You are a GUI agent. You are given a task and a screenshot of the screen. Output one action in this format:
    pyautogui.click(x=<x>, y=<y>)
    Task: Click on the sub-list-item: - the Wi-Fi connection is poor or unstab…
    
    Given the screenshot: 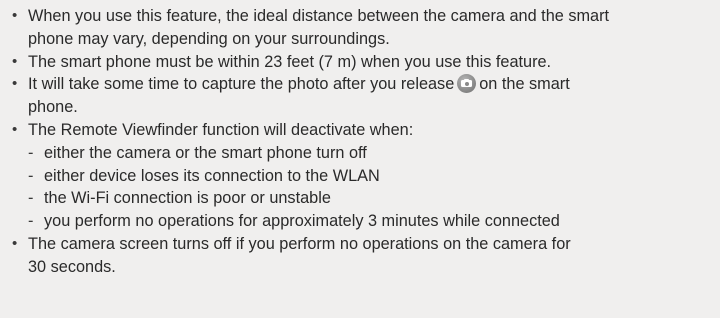 What is the action you would take?
    pyautogui.click(x=359, y=198)
    